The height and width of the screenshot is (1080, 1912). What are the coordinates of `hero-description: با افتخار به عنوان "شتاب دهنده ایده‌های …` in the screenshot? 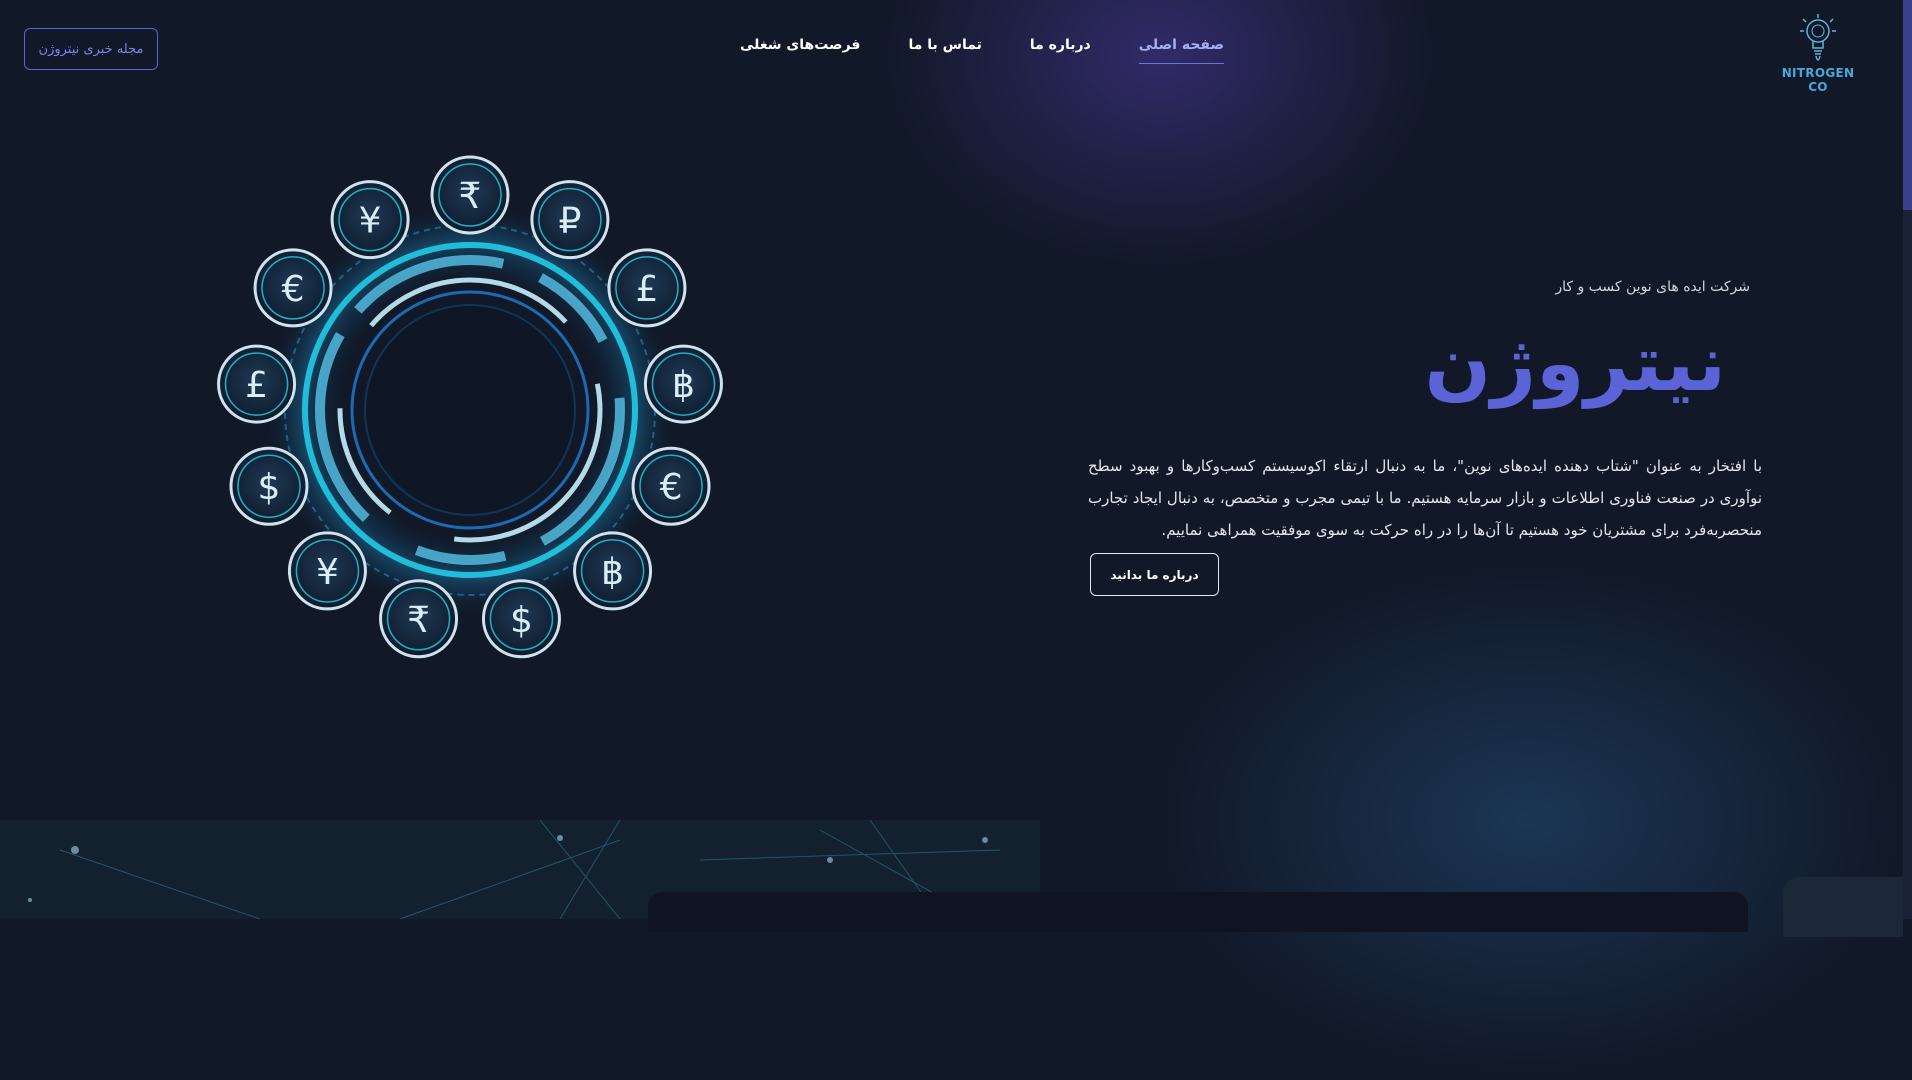 It's located at (1425, 498).